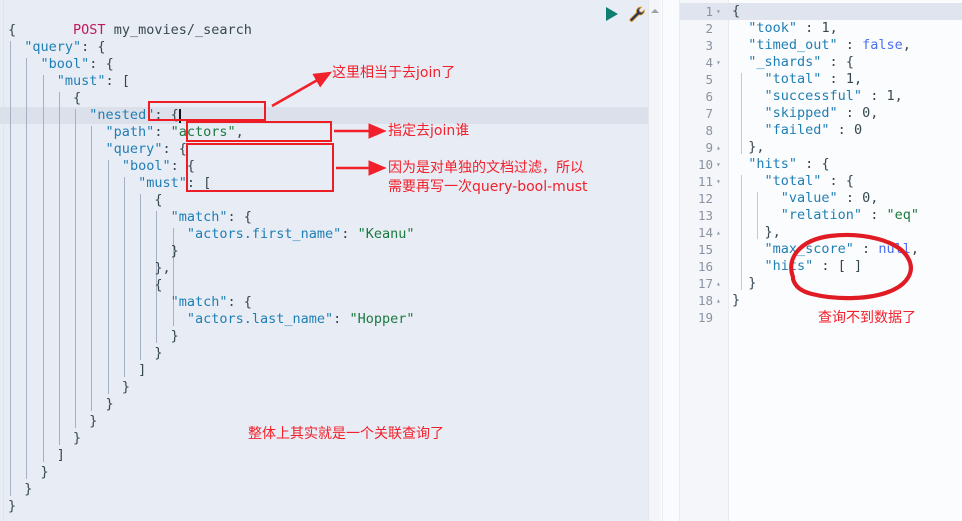 This screenshot has height=521, width=962. I want to click on note-overall: 整体上其实就是一个关联查询了, so click(346, 434).